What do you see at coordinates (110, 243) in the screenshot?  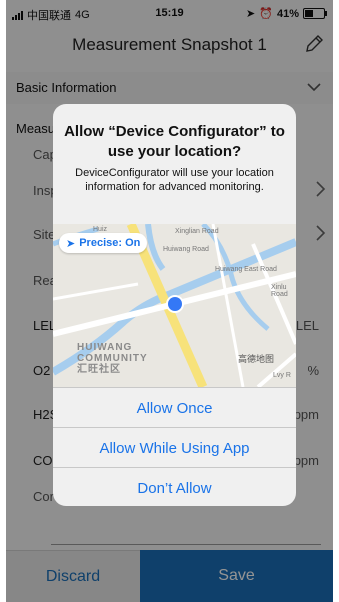 I see `precise-label: Precise: On` at bounding box center [110, 243].